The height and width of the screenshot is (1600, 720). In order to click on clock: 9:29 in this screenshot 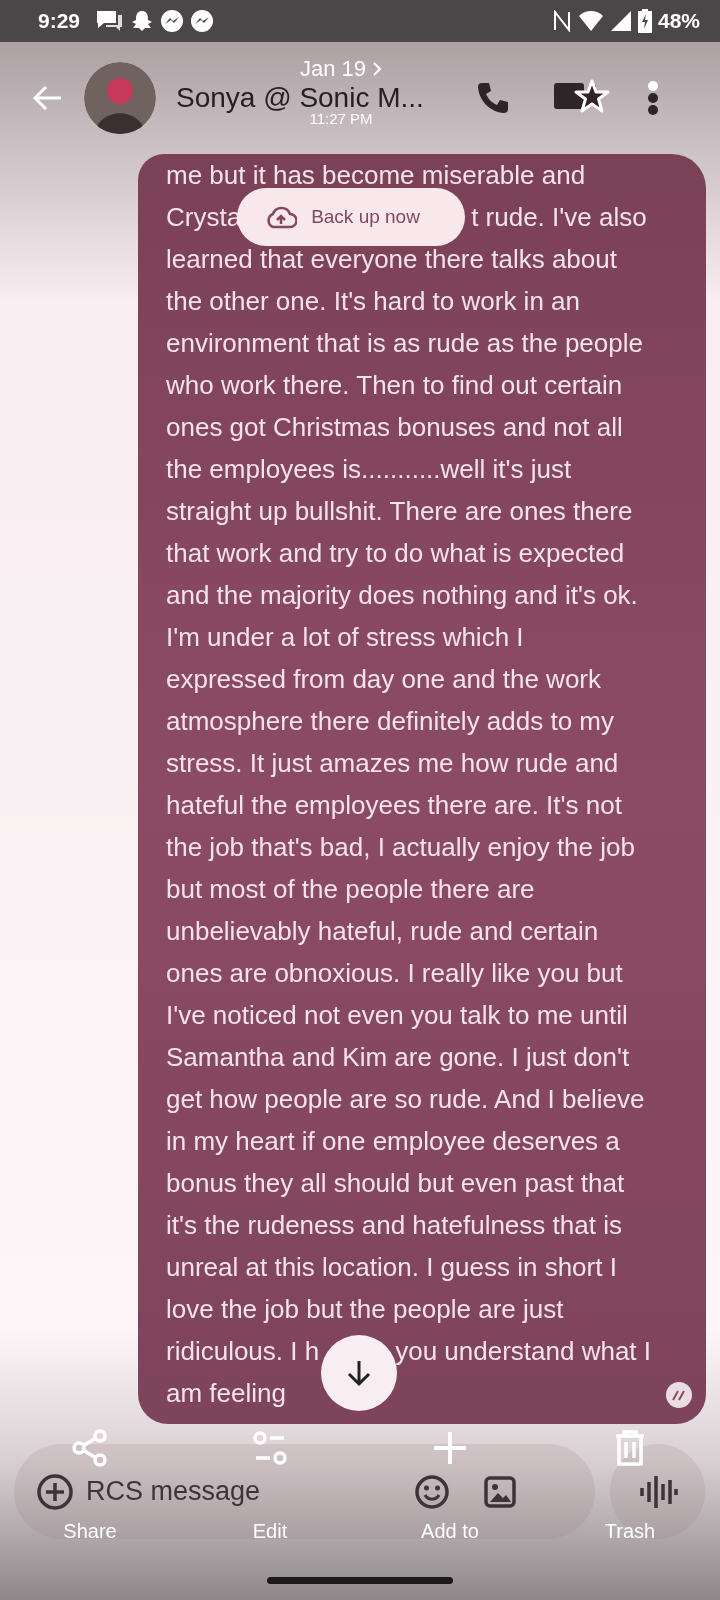, I will do `click(59, 21)`.